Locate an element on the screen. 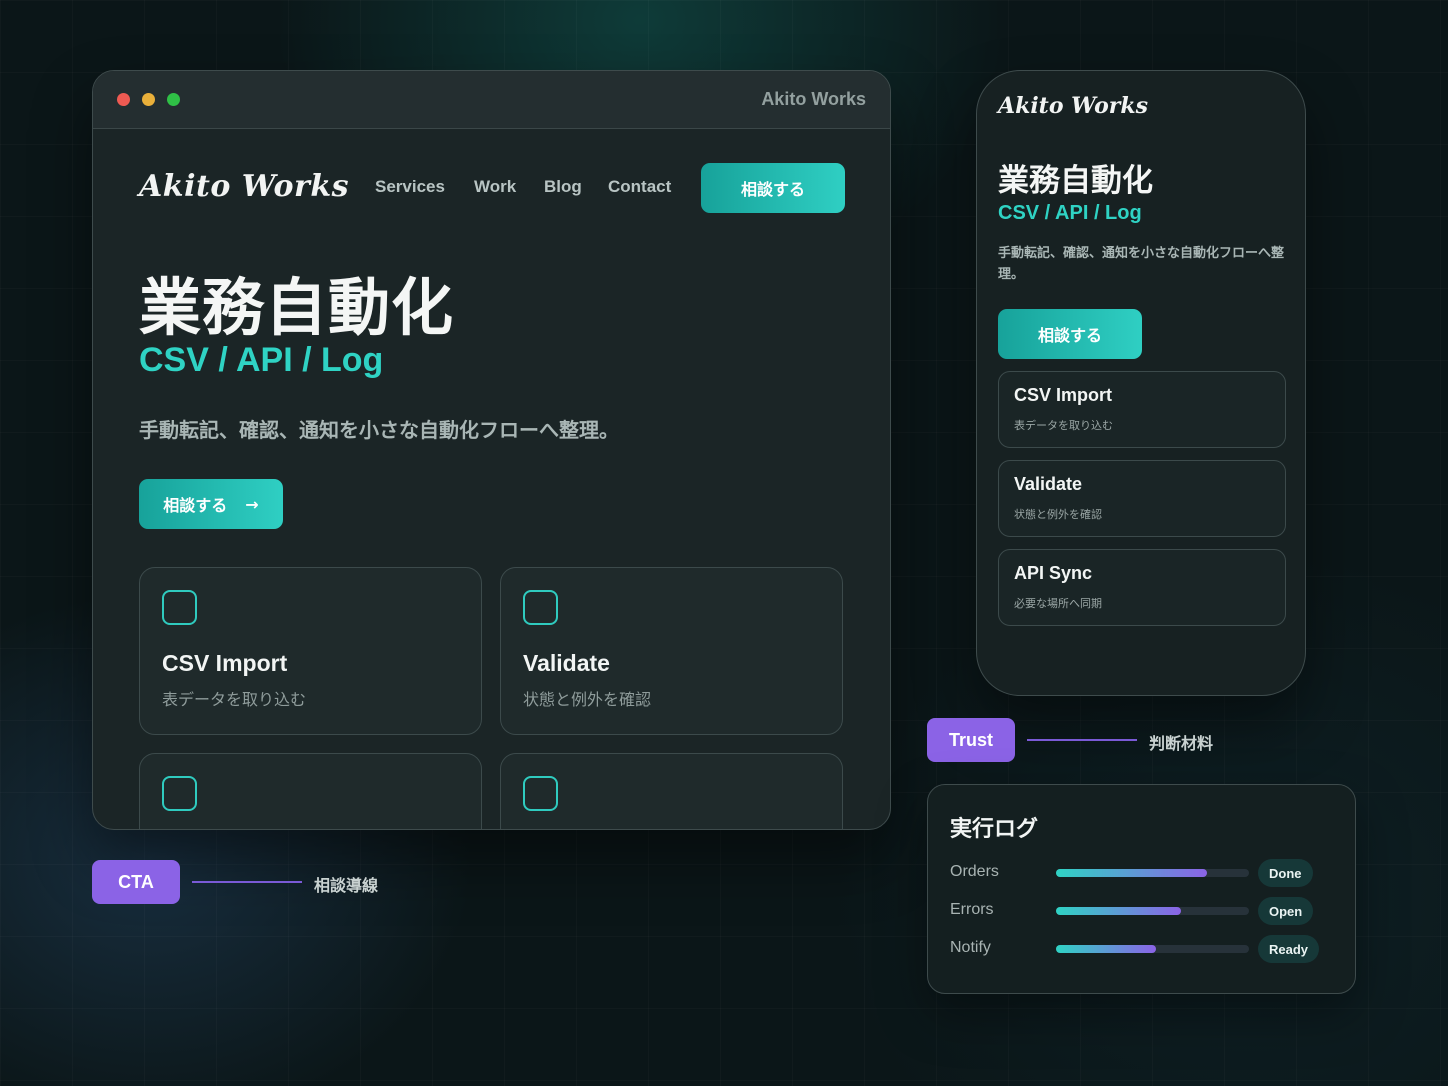 This screenshot has width=1448, height=1086. window-minimize-button is located at coordinates (148, 99).